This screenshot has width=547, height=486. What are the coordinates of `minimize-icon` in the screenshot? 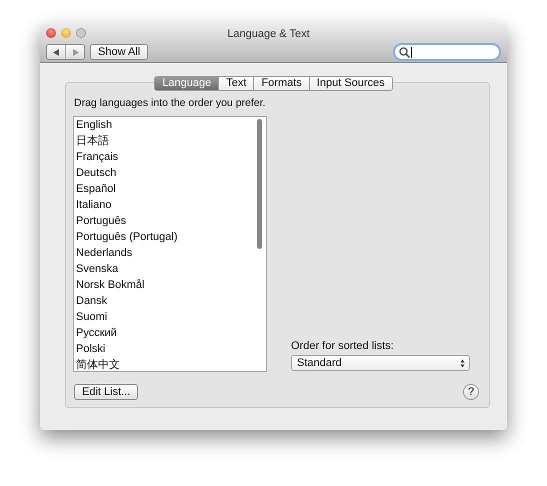 It's located at (66, 33).